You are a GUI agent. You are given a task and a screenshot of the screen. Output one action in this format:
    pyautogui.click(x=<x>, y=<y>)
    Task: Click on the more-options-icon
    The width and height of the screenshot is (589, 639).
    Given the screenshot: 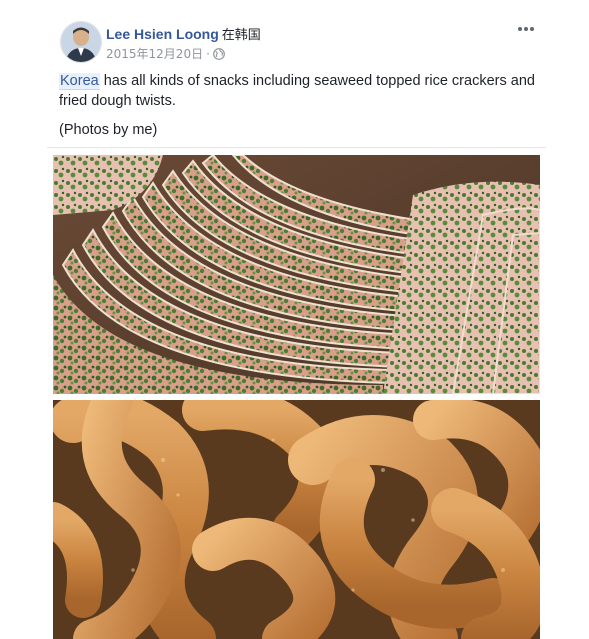 What is the action you would take?
    pyautogui.click(x=526, y=29)
    